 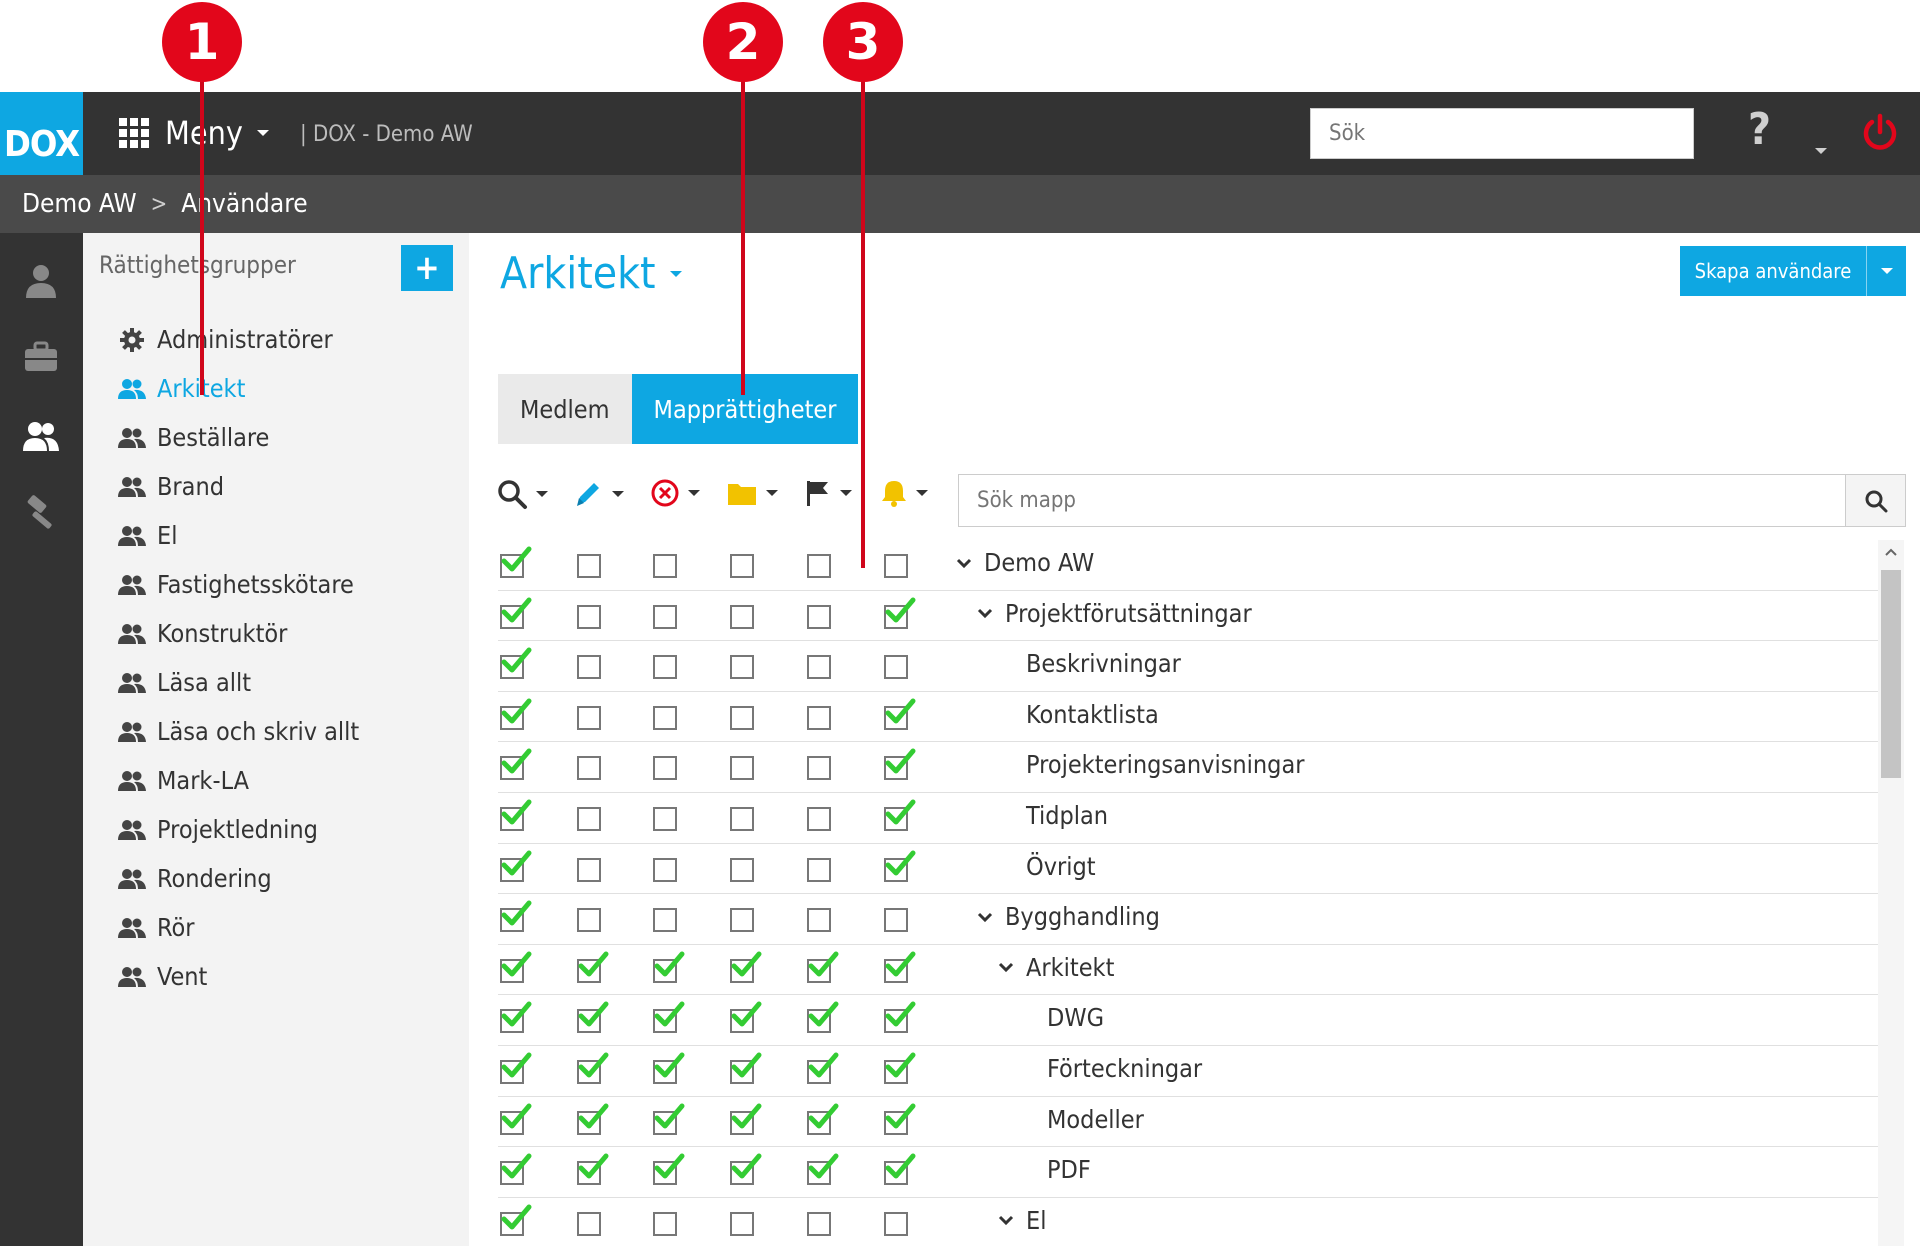 What do you see at coordinates (238, 388) in the screenshot?
I see `group-item: Arkitekt` at bounding box center [238, 388].